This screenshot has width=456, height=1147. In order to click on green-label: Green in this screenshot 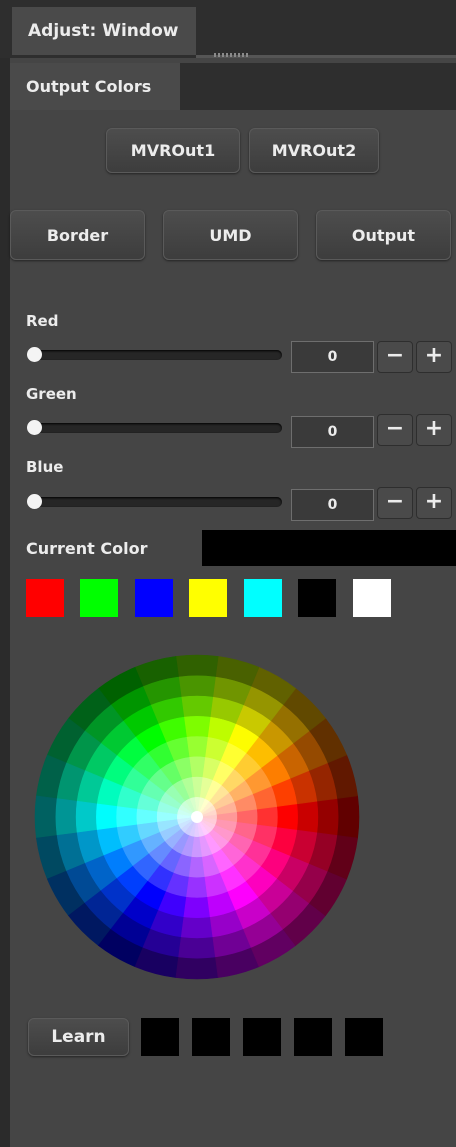, I will do `click(51, 394)`.